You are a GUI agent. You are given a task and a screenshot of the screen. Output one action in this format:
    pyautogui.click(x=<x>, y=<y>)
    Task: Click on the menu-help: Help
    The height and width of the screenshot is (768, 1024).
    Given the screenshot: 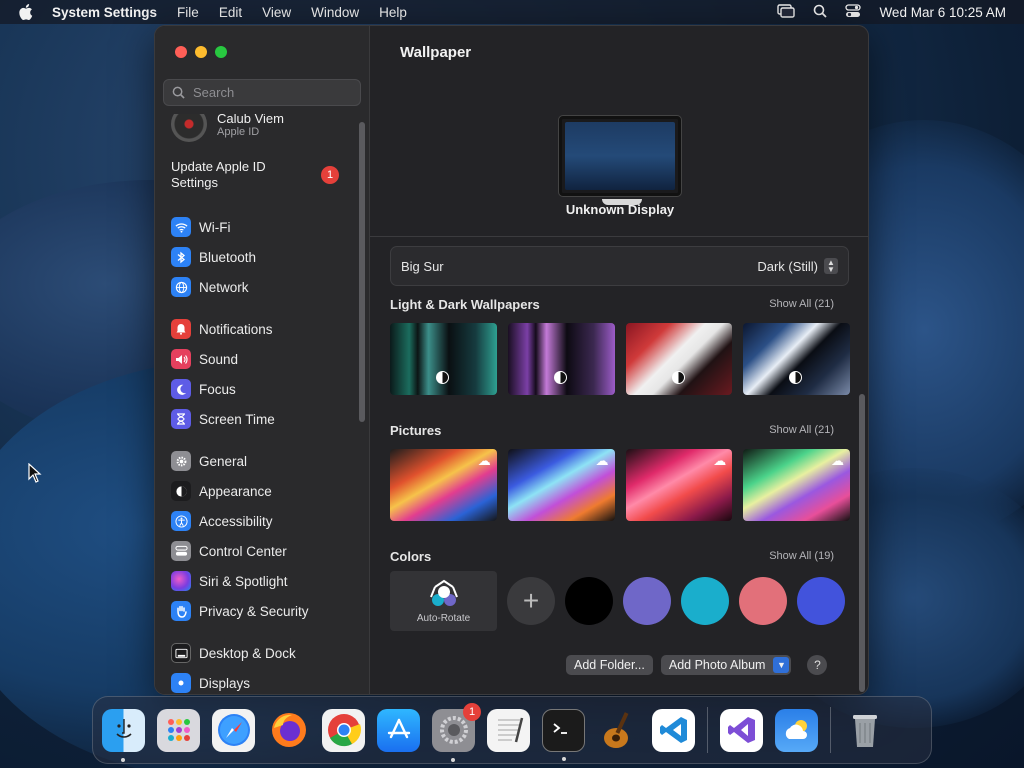 What is the action you would take?
    pyautogui.click(x=393, y=12)
    